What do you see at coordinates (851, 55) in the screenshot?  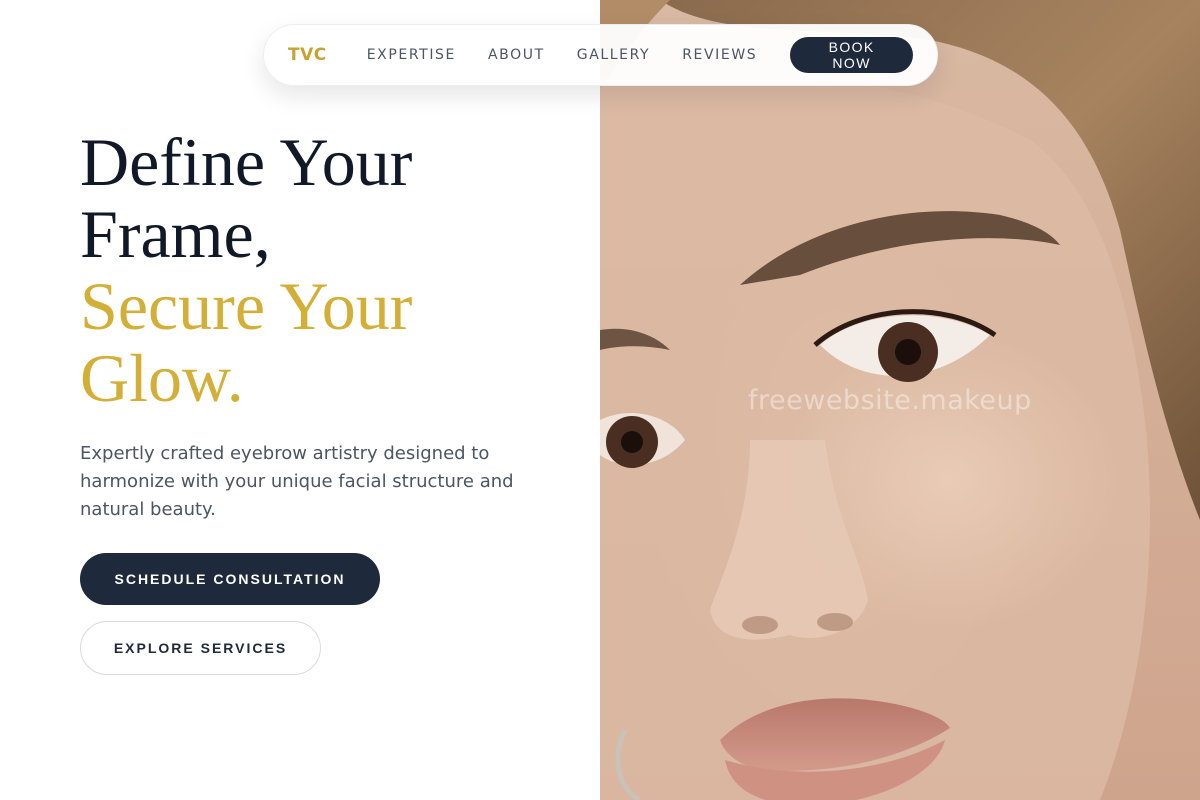 I see `book-now-button: BOOK NOW` at bounding box center [851, 55].